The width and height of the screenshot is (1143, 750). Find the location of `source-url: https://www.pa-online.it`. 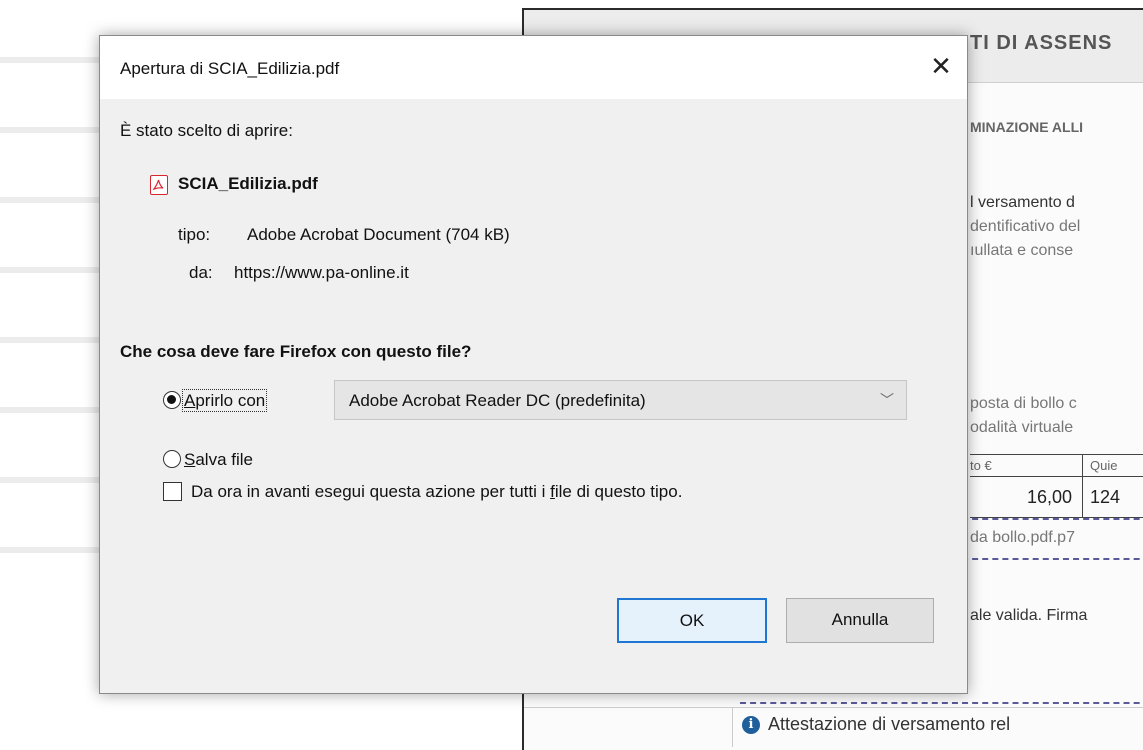

source-url: https://www.pa-online.it is located at coordinates (321, 272).